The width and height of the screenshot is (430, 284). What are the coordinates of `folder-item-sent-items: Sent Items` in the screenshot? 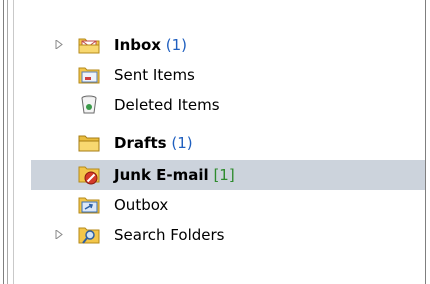 It's located at (228, 75).